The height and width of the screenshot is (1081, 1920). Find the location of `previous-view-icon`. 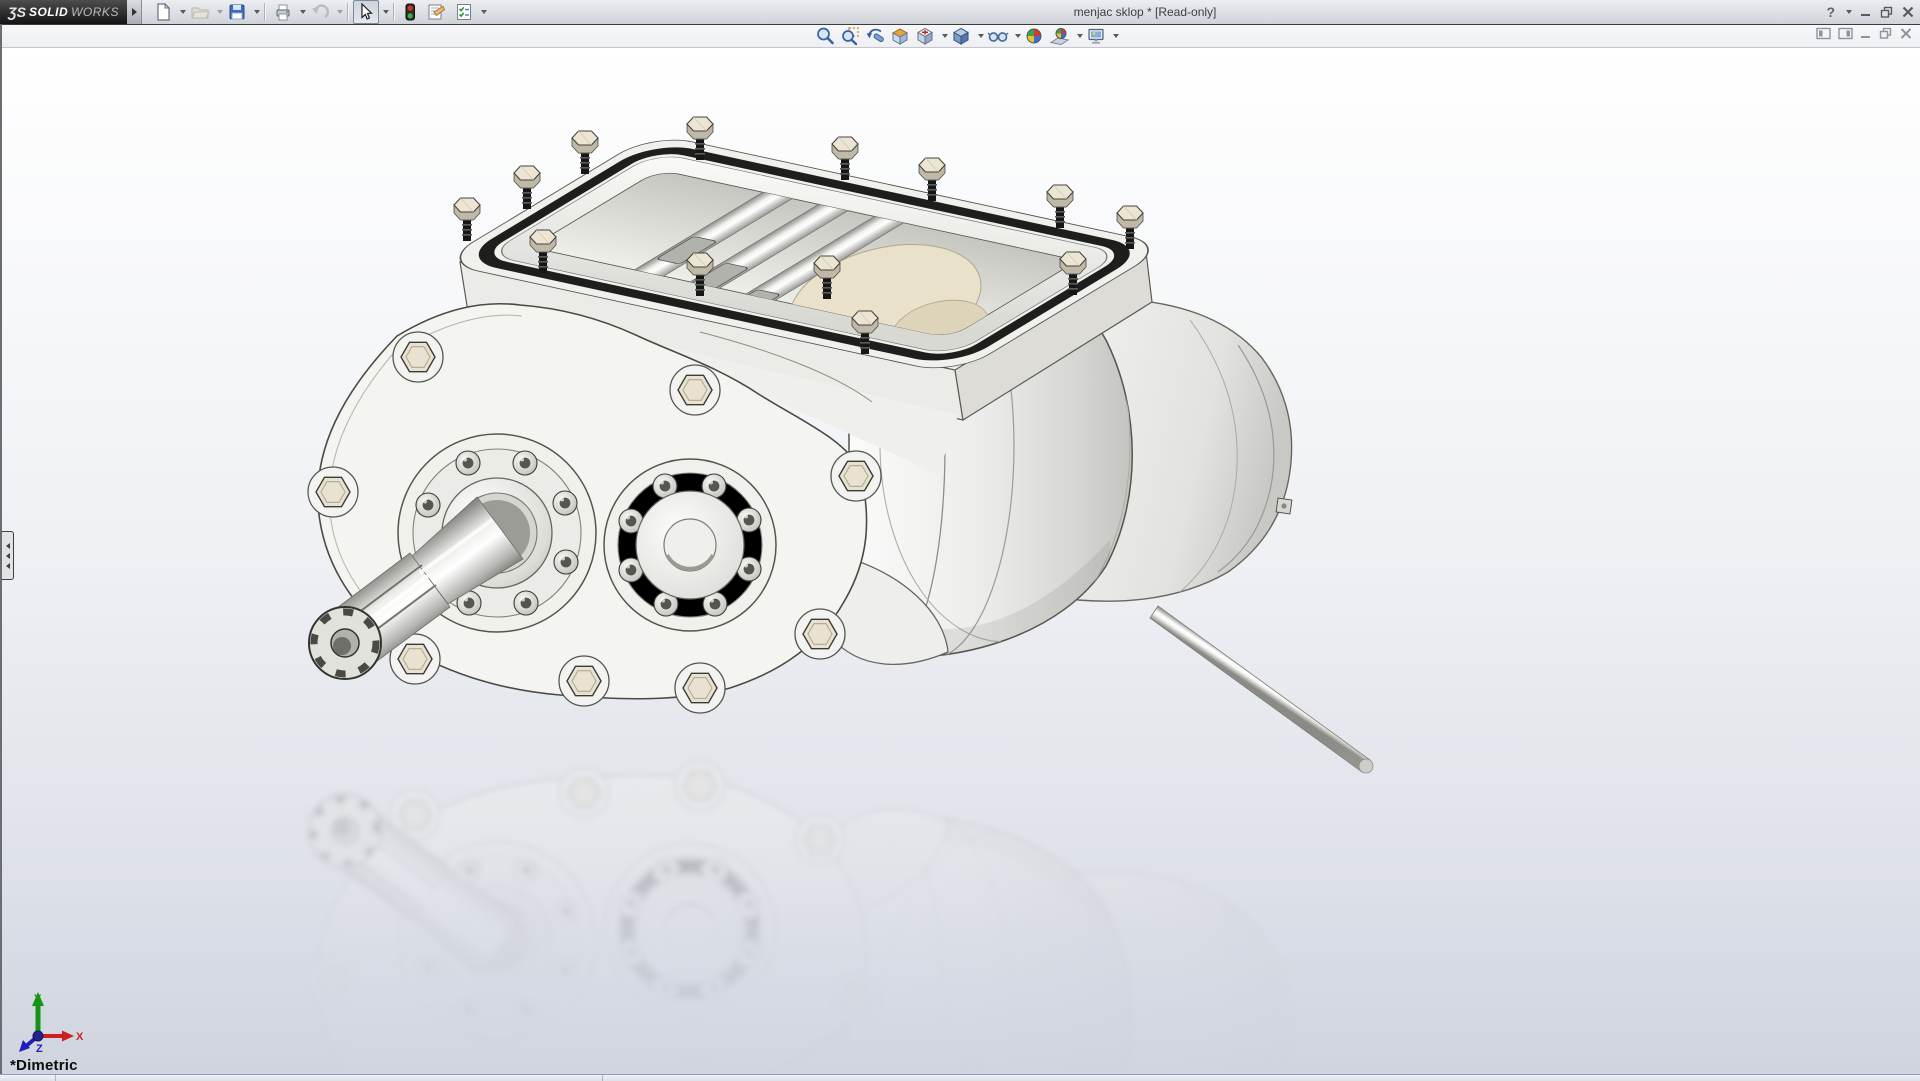

previous-view-icon is located at coordinates (875, 35).